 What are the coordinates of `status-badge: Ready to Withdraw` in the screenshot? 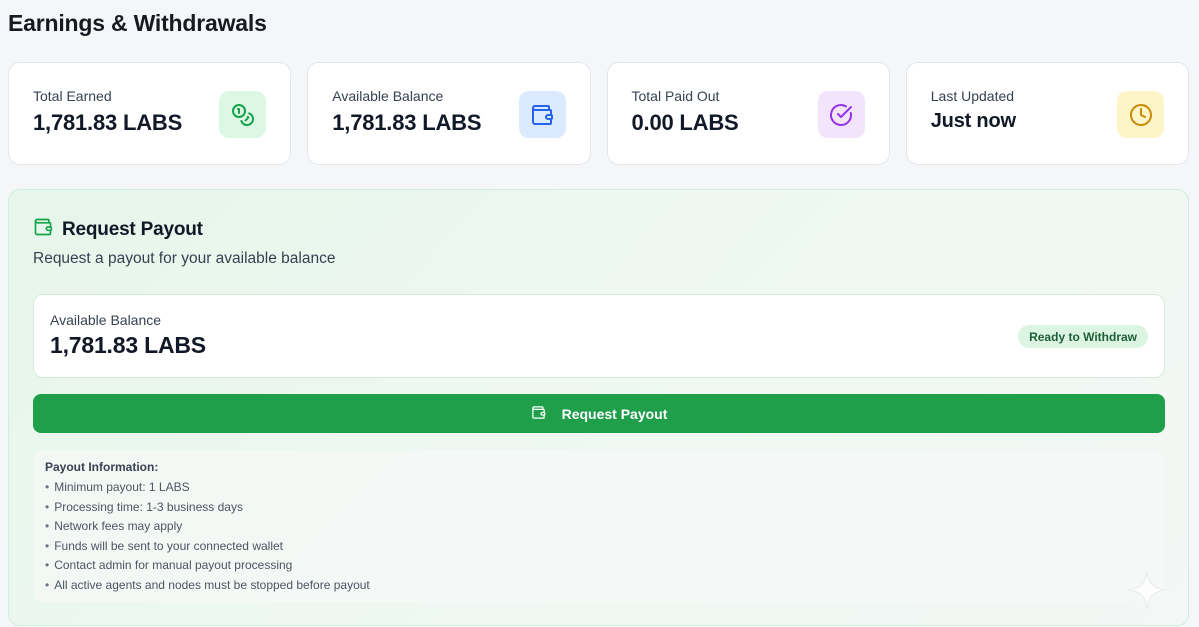 It's located at (1083, 336).